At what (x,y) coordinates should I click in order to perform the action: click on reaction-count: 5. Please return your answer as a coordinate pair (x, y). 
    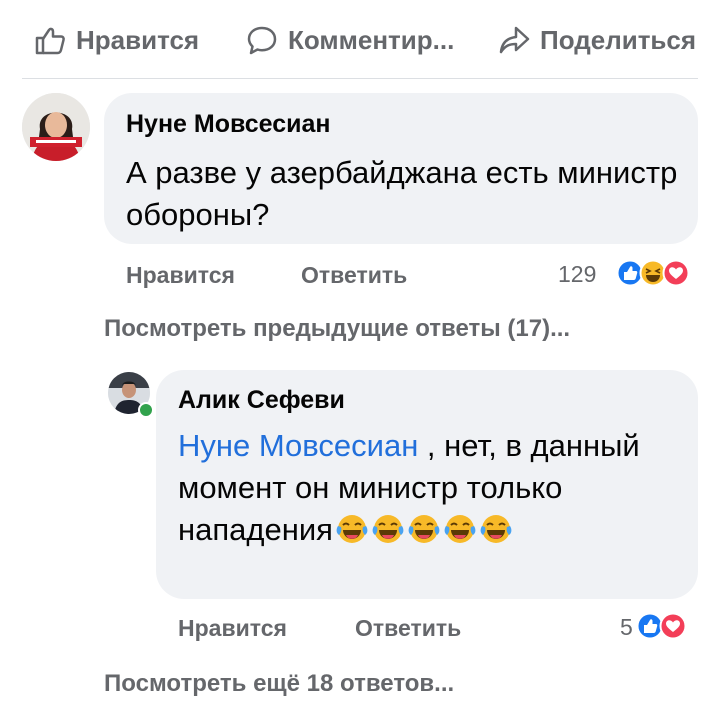
    Looking at the image, I should click on (626, 627).